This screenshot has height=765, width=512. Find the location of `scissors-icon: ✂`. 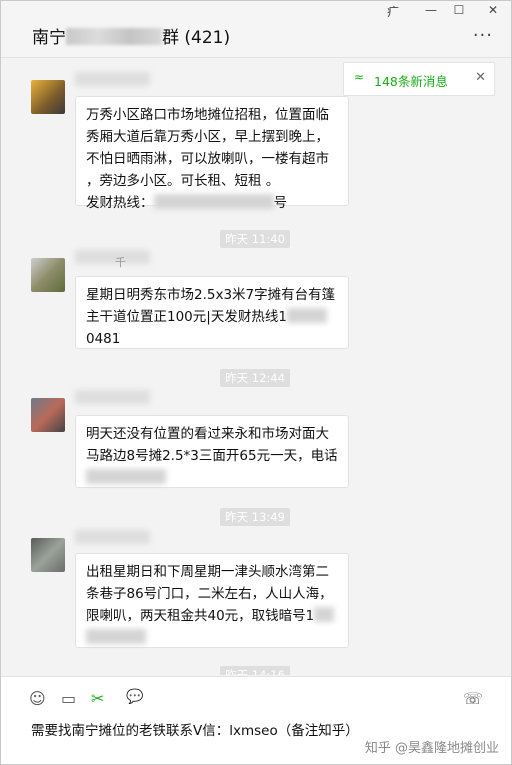

scissors-icon: ✂ is located at coordinates (97, 698).